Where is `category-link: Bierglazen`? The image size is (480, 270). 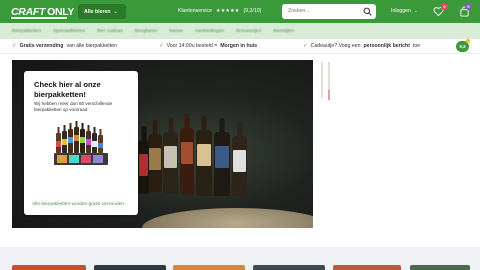
category-link: Bierglazen is located at coordinates (146, 31).